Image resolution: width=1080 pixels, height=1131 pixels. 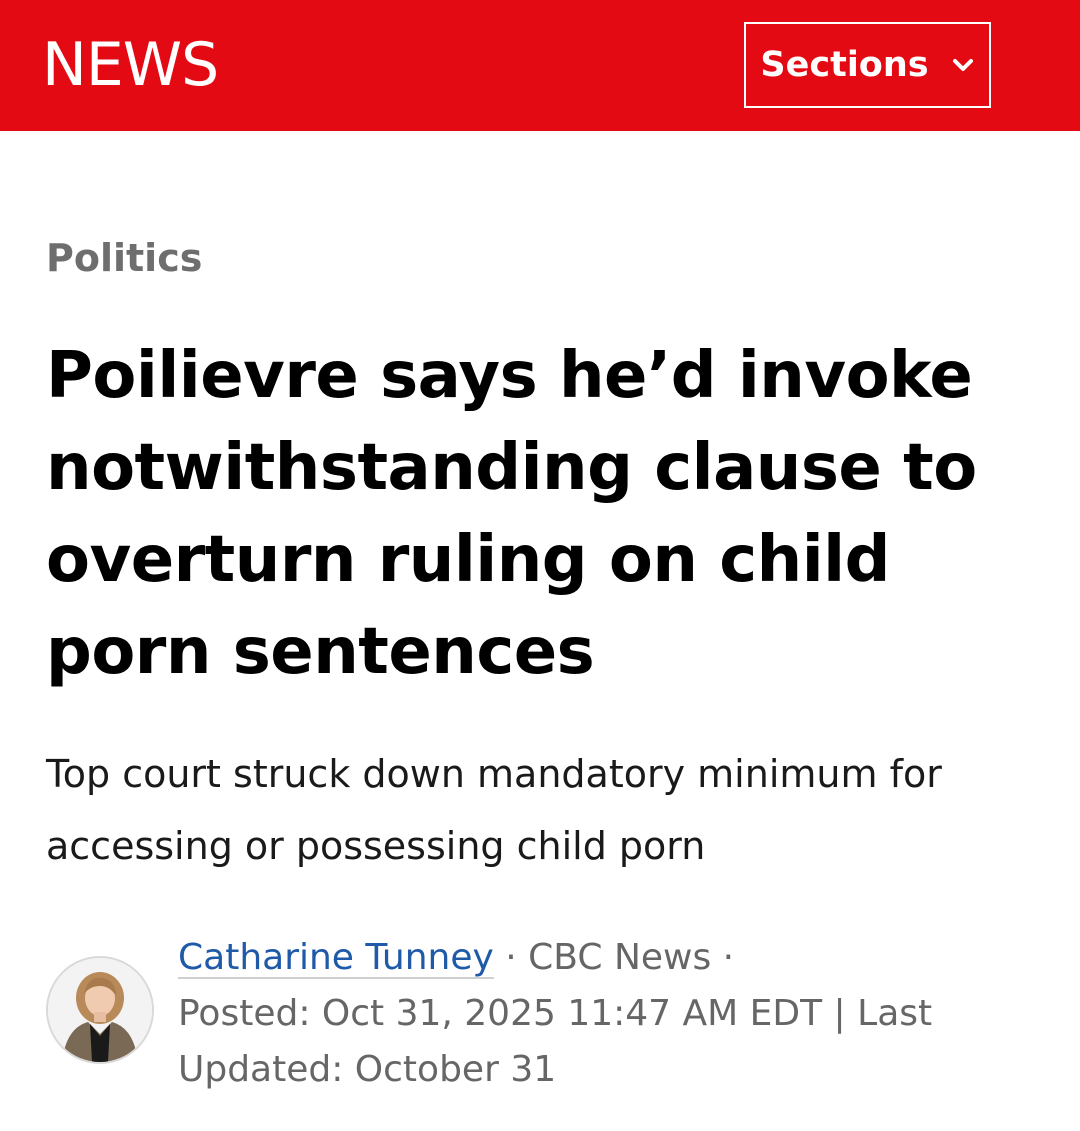 What do you see at coordinates (124, 258) in the screenshot?
I see `category-label: Politics` at bounding box center [124, 258].